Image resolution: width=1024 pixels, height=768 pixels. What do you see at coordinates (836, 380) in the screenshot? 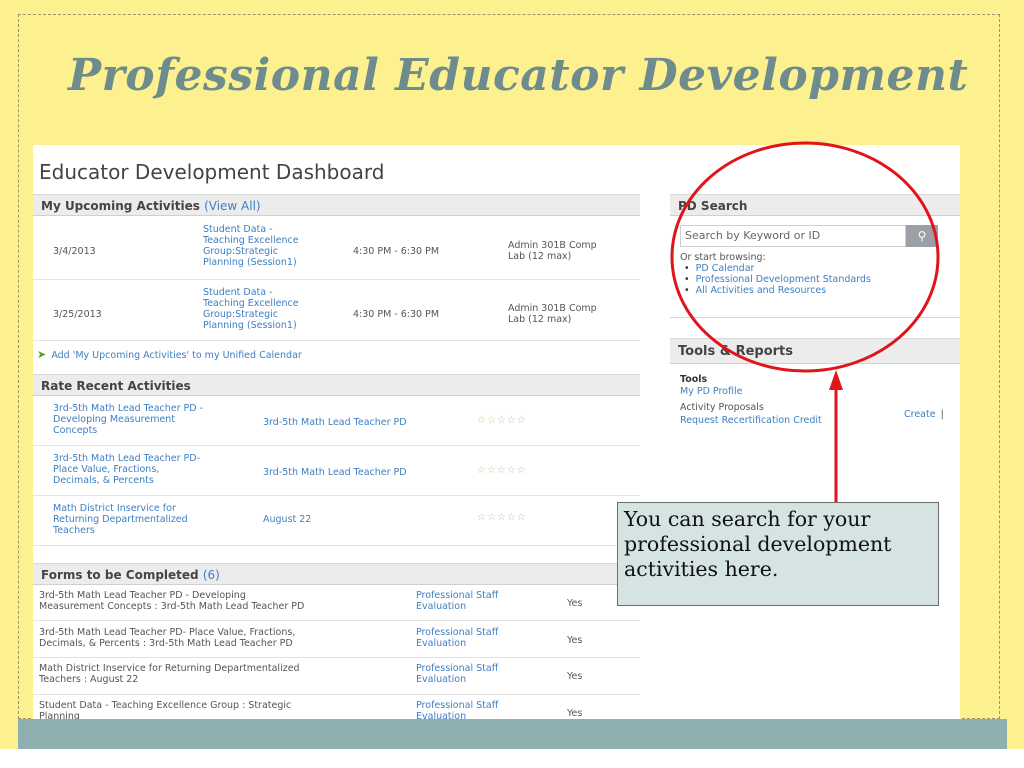
I see `annotation-arrow-head` at bounding box center [836, 380].